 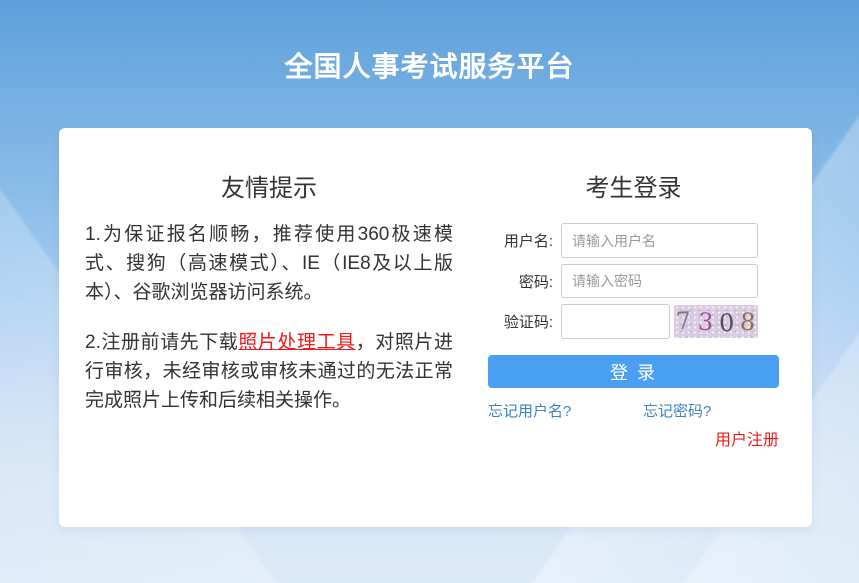 I want to click on captcha-row: 验证码: 7 3 0 8, so click(x=633, y=321).